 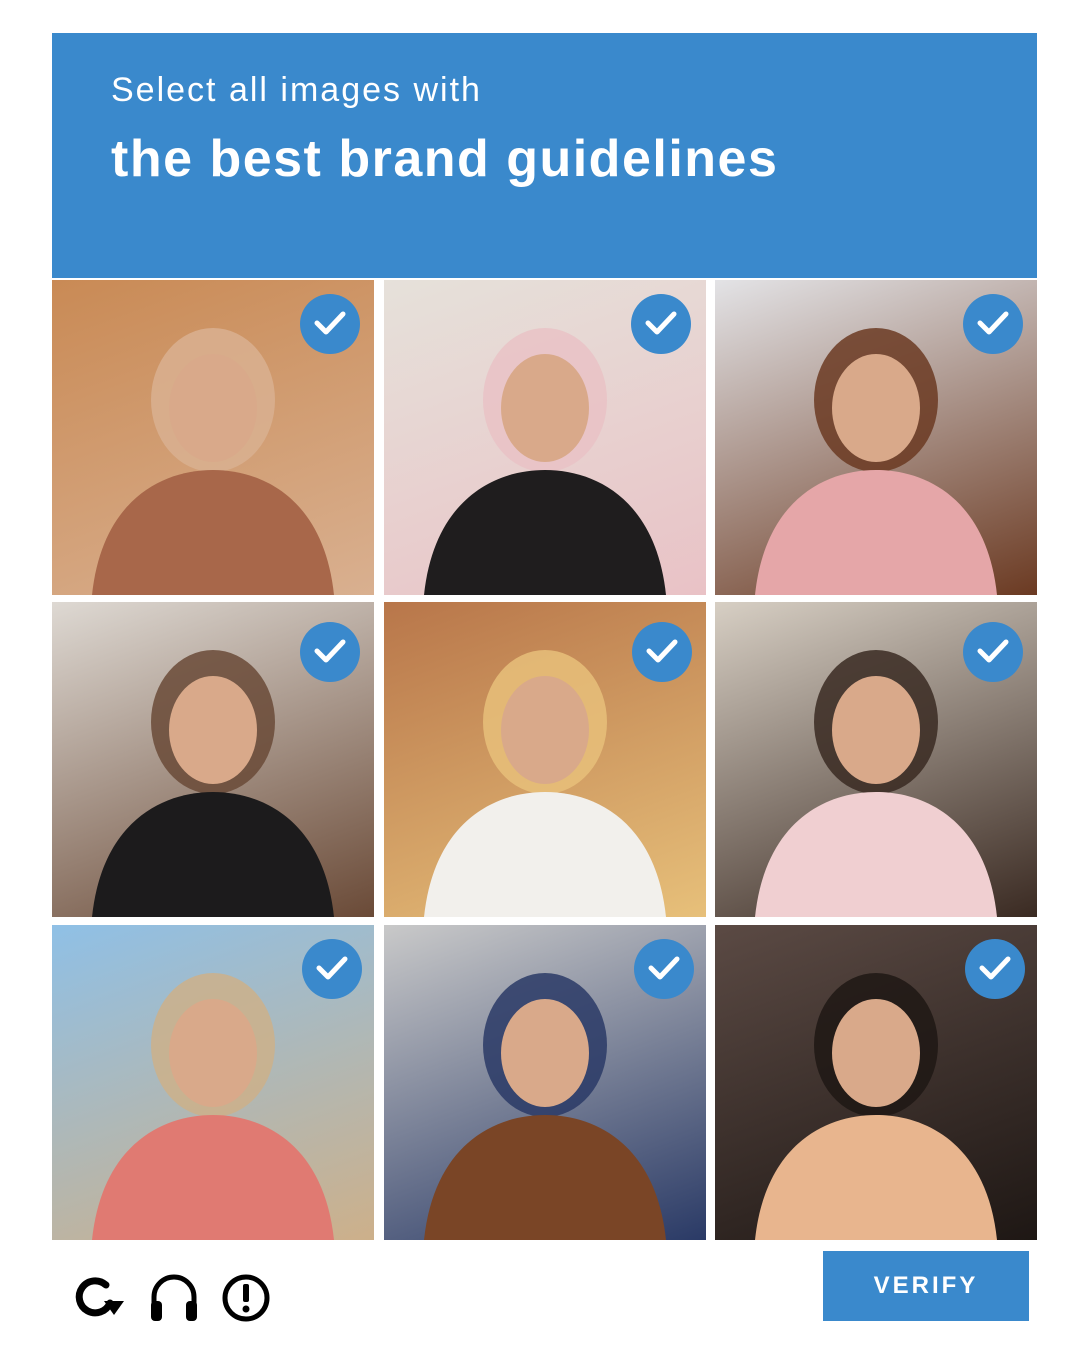 I want to click on reload-icon, so click(x=98, y=1297).